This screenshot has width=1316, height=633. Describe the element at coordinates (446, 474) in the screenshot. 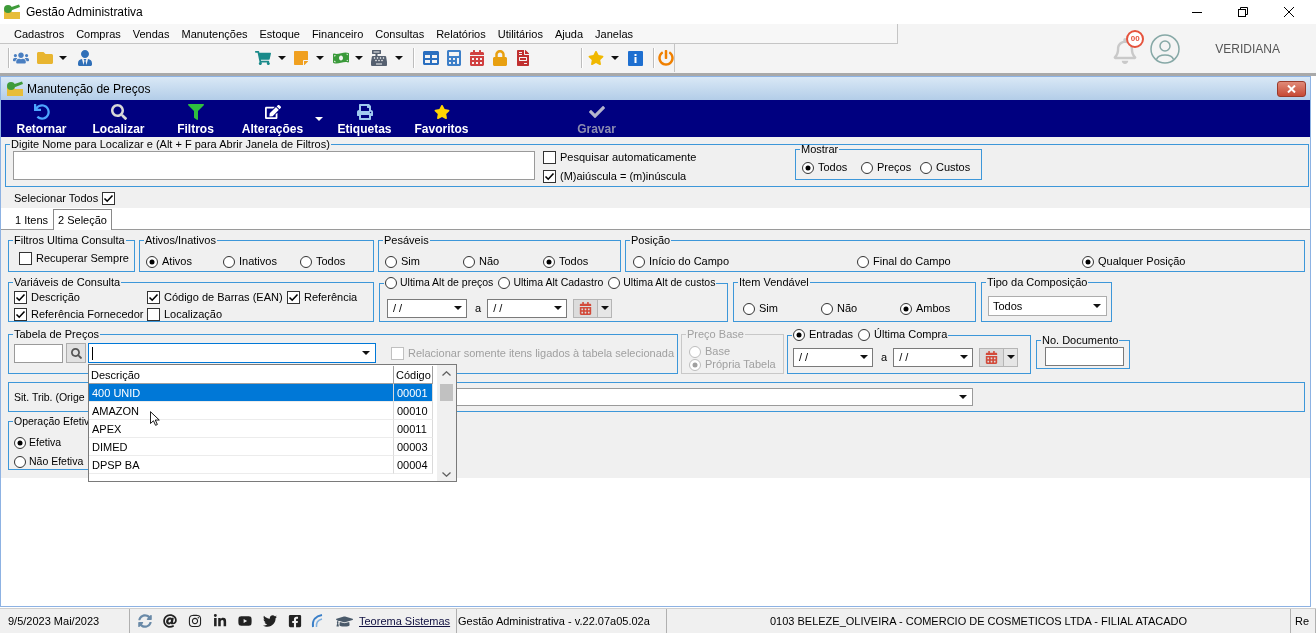

I see `chevron-down-icon` at that location.